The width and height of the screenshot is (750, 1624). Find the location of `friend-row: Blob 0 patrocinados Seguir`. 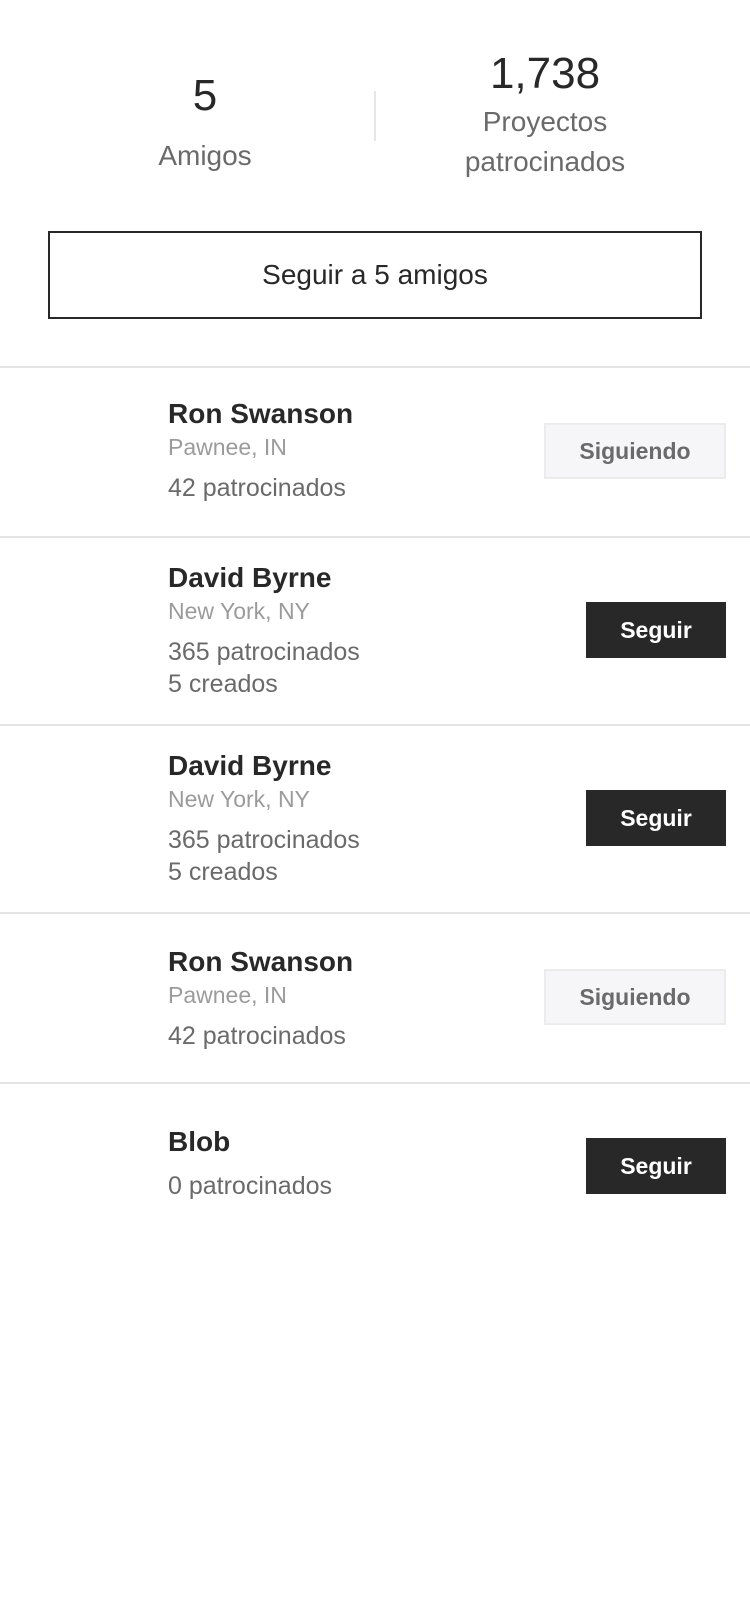

friend-row: Blob 0 patrocinados Seguir is located at coordinates (375, 1167).